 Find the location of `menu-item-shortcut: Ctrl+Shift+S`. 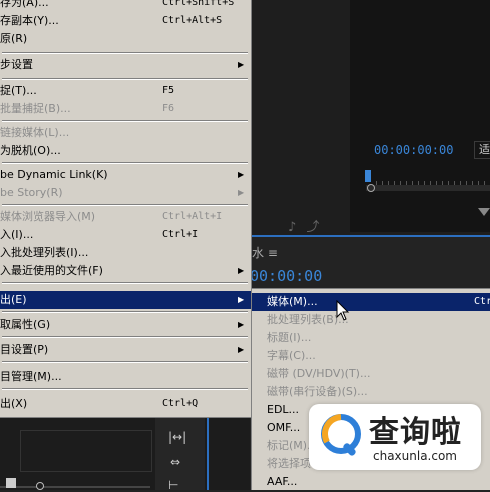

menu-item-shortcut: Ctrl+Shift+S is located at coordinates (198, 4).